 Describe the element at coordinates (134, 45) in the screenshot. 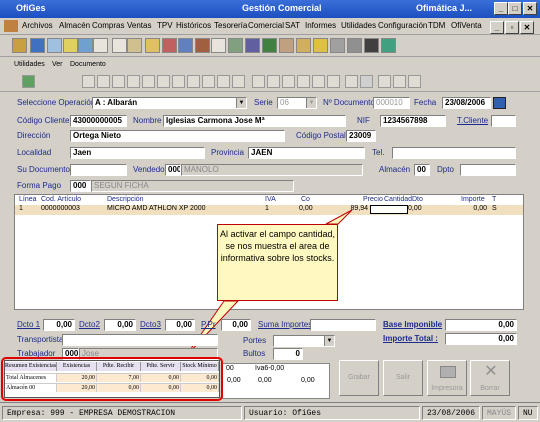

I see `box-icon` at that location.